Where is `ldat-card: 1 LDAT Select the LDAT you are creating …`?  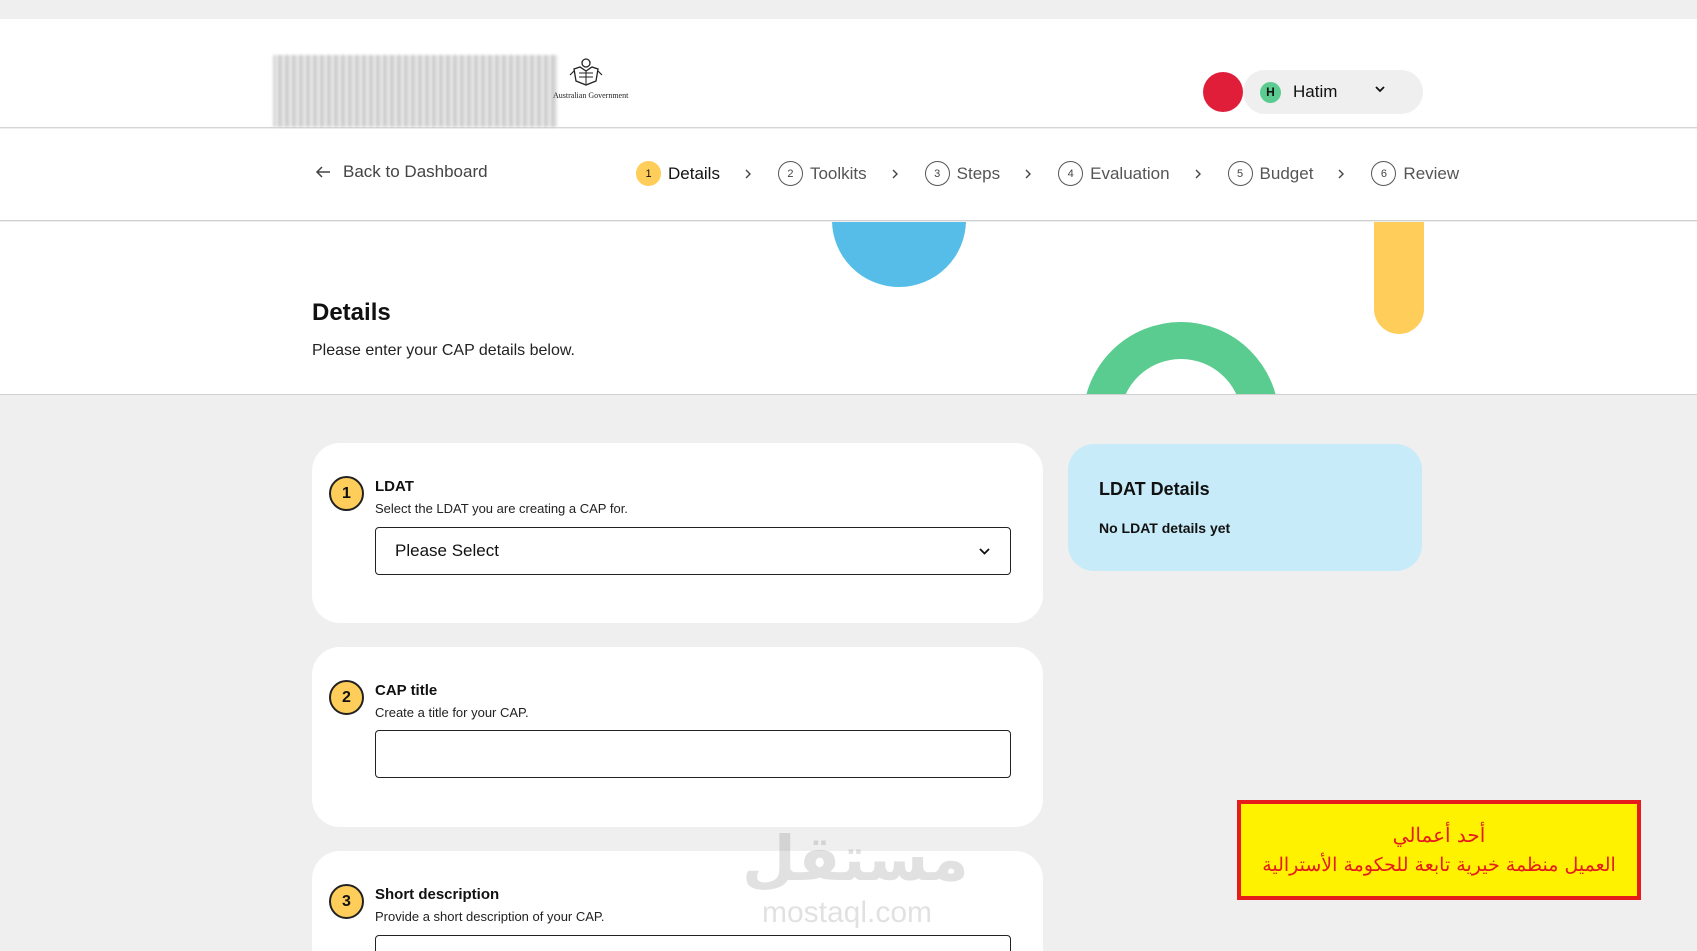
ldat-card: 1 LDAT Select the LDAT you are creating … is located at coordinates (677, 533).